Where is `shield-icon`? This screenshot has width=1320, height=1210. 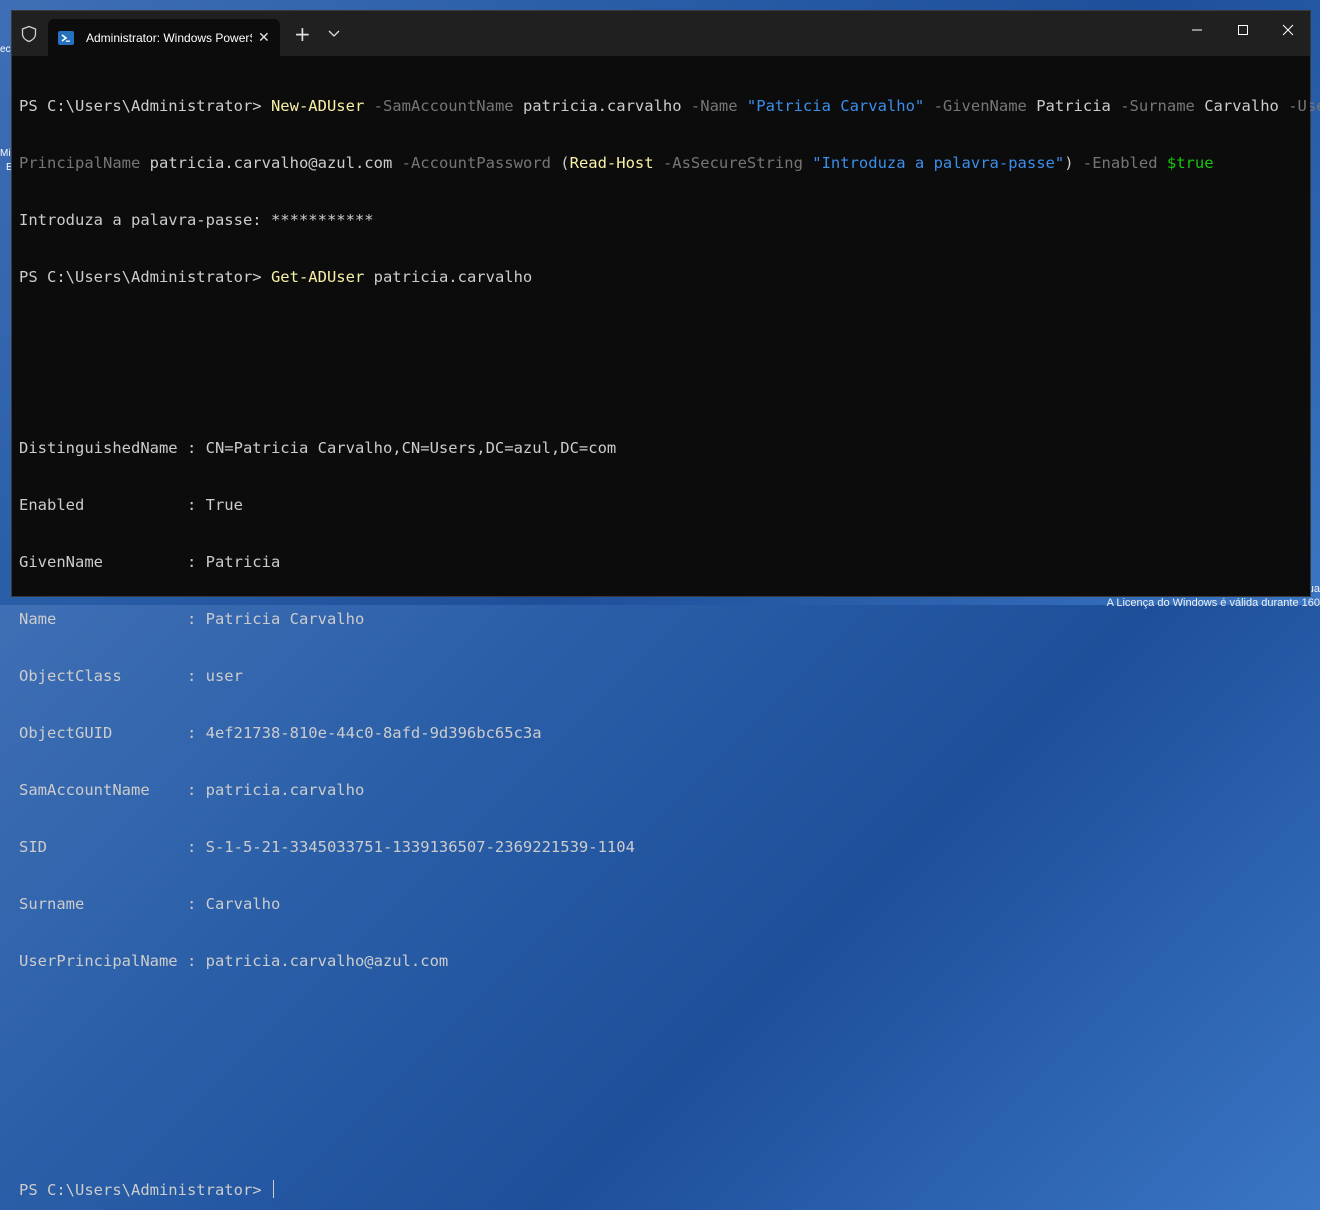
shield-icon is located at coordinates (29, 34).